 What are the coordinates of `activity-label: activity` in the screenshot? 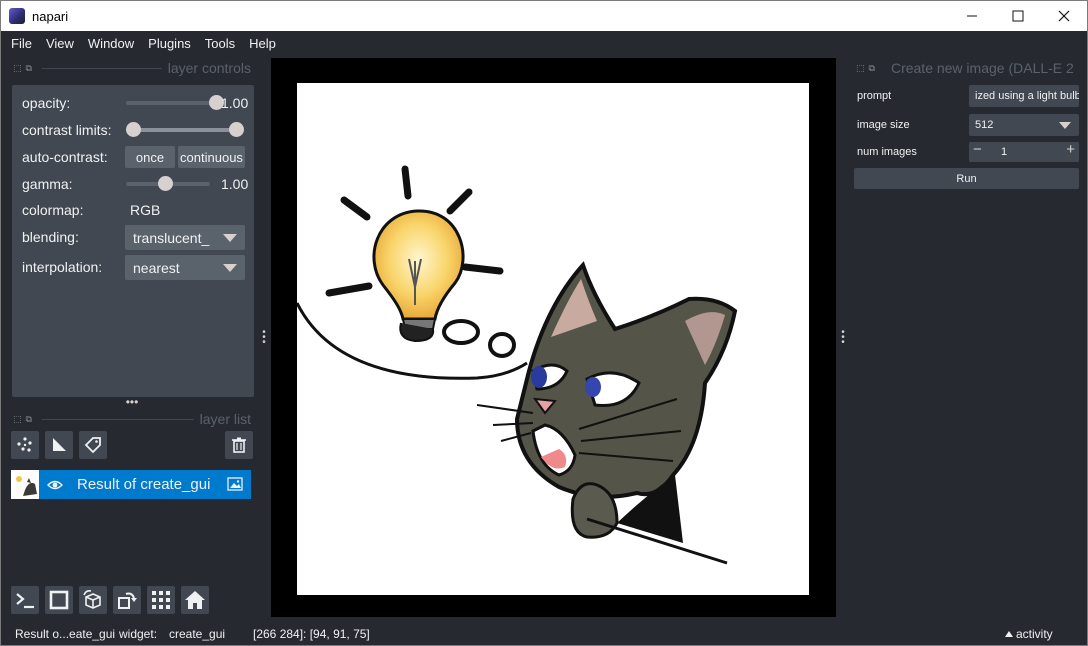 It's located at (1034, 634).